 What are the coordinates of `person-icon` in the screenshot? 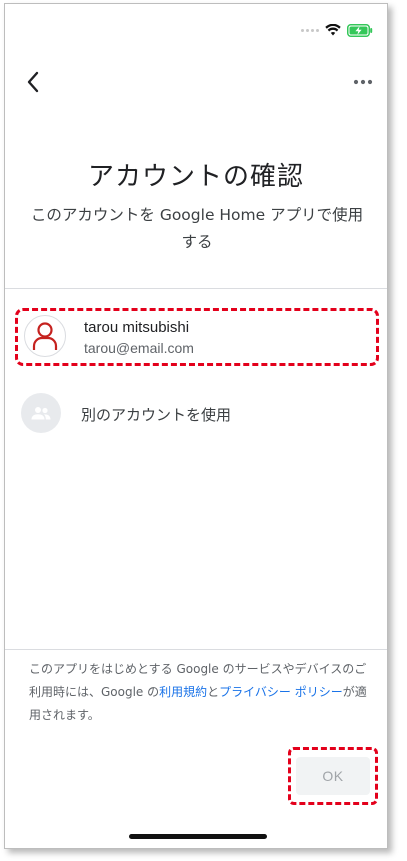 It's located at (45, 336).